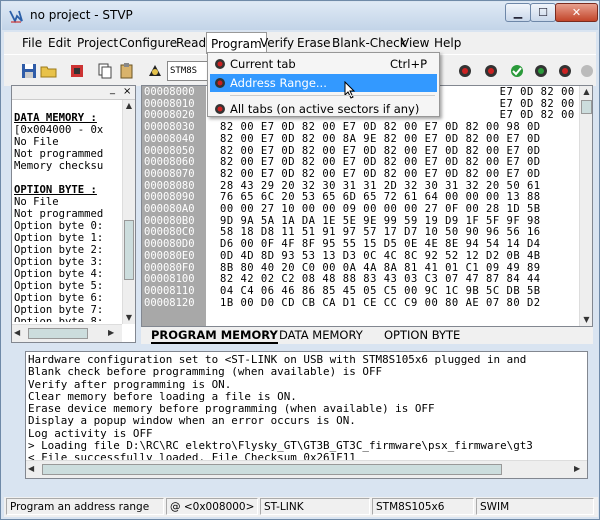  Describe the element at coordinates (212, 506) in the screenshot. I see `status-address: @ <0x008000>` at that location.